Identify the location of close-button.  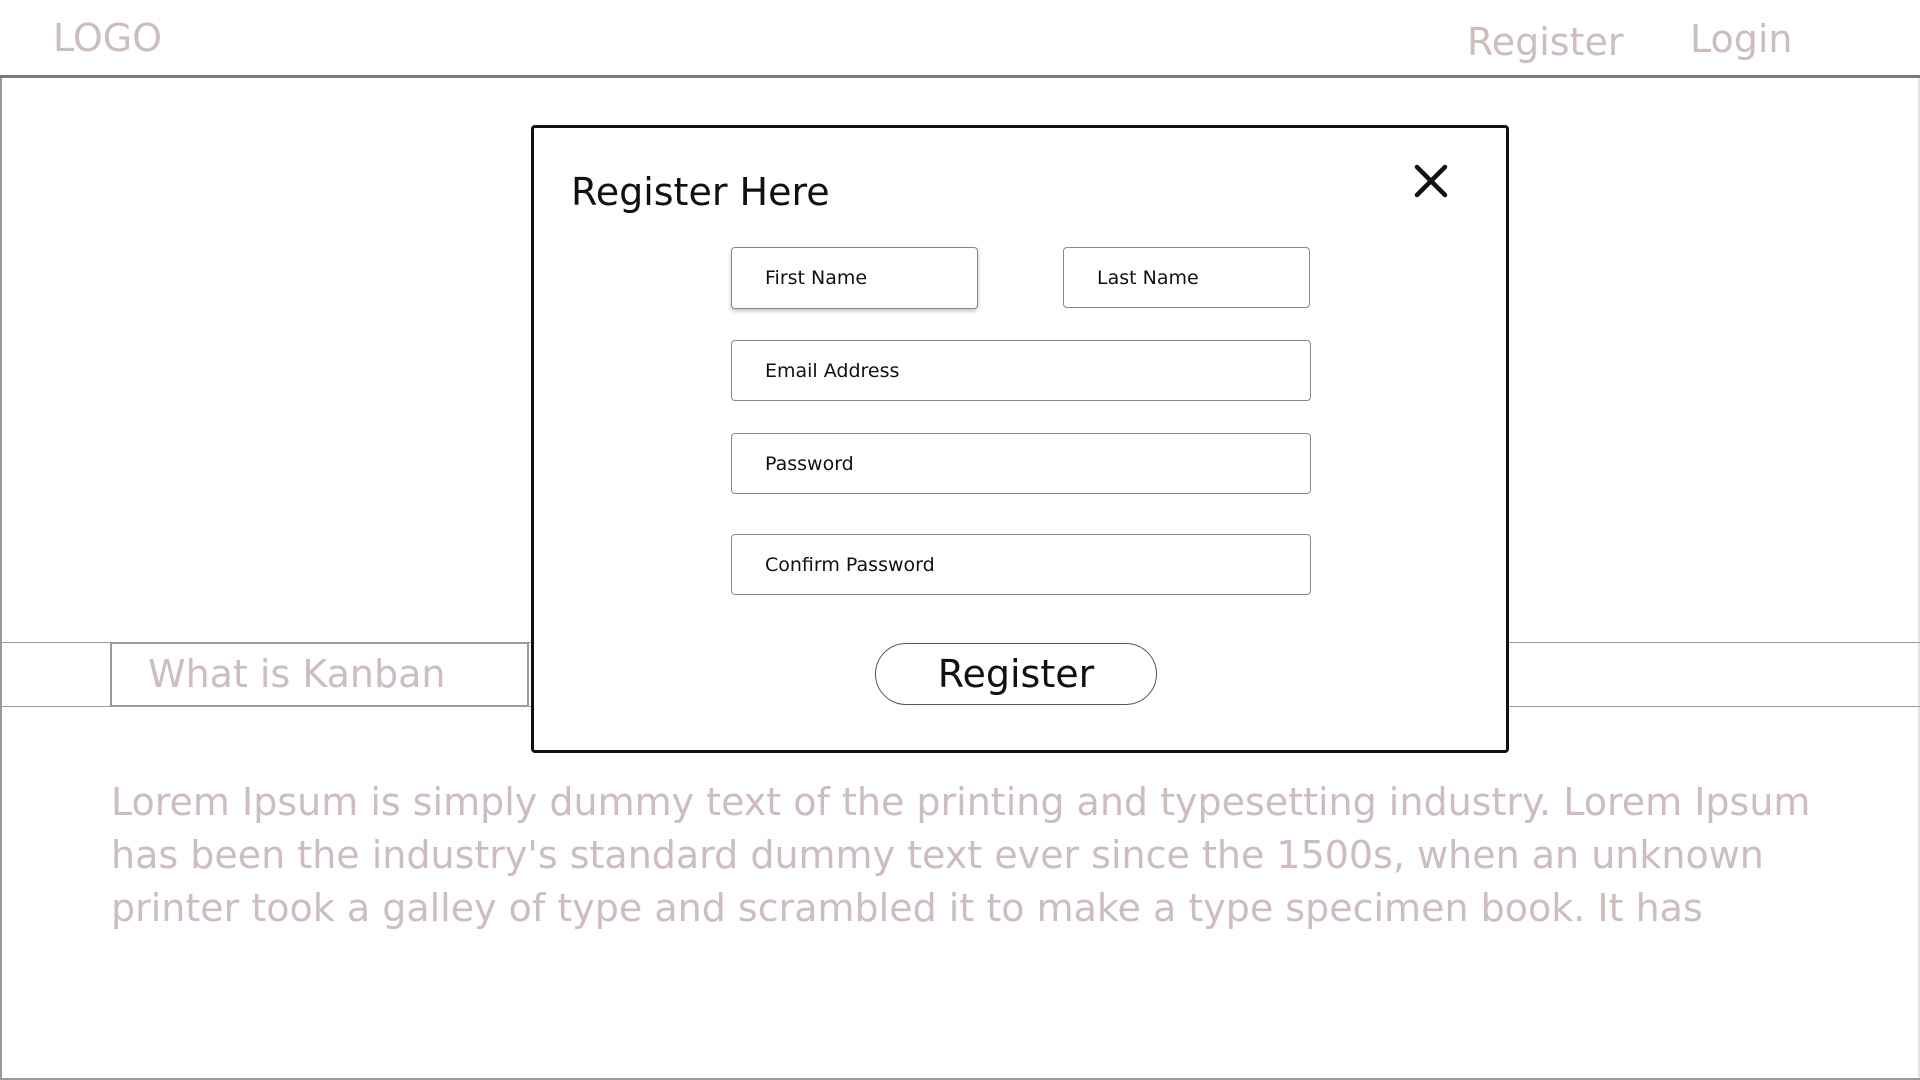
(1431, 181).